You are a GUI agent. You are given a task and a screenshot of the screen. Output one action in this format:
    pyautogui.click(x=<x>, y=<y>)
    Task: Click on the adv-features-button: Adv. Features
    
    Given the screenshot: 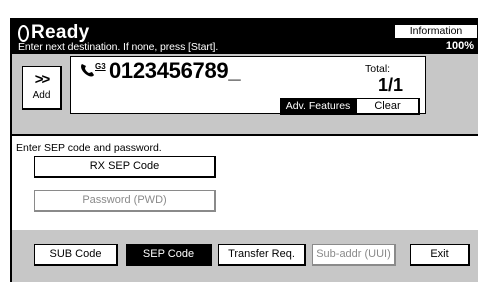 What is the action you would take?
    pyautogui.click(x=318, y=106)
    